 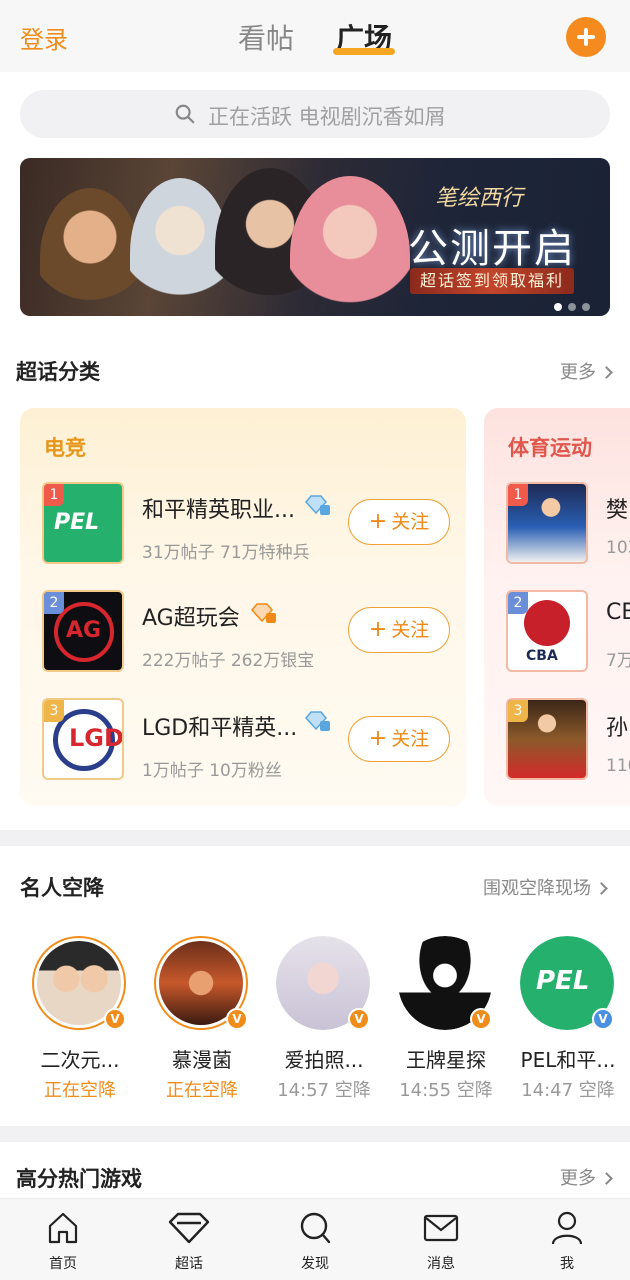 I want to click on topic-avatar: 1 PEL, so click(x=83, y=523).